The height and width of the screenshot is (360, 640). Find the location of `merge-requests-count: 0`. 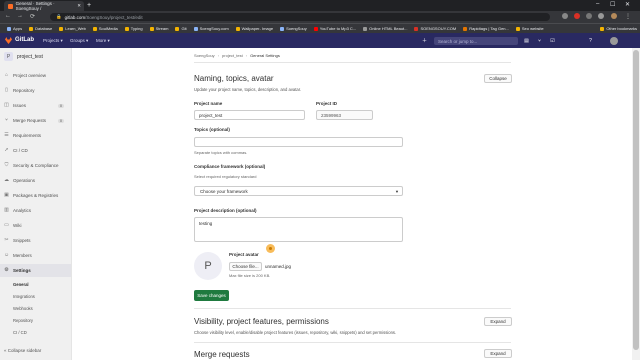

merge-requests-count: 0 is located at coordinates (61, 120).